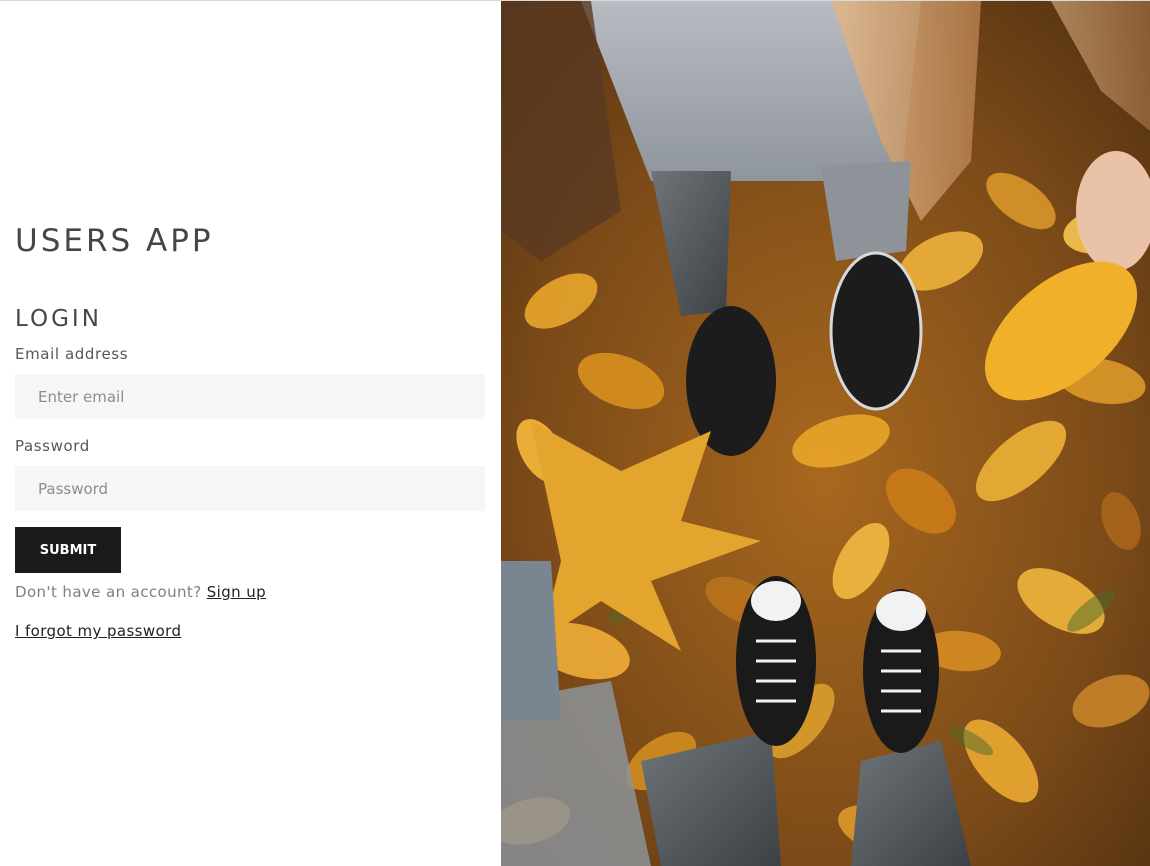  I want to click on app-title: USERS APP, so click(114, 241).